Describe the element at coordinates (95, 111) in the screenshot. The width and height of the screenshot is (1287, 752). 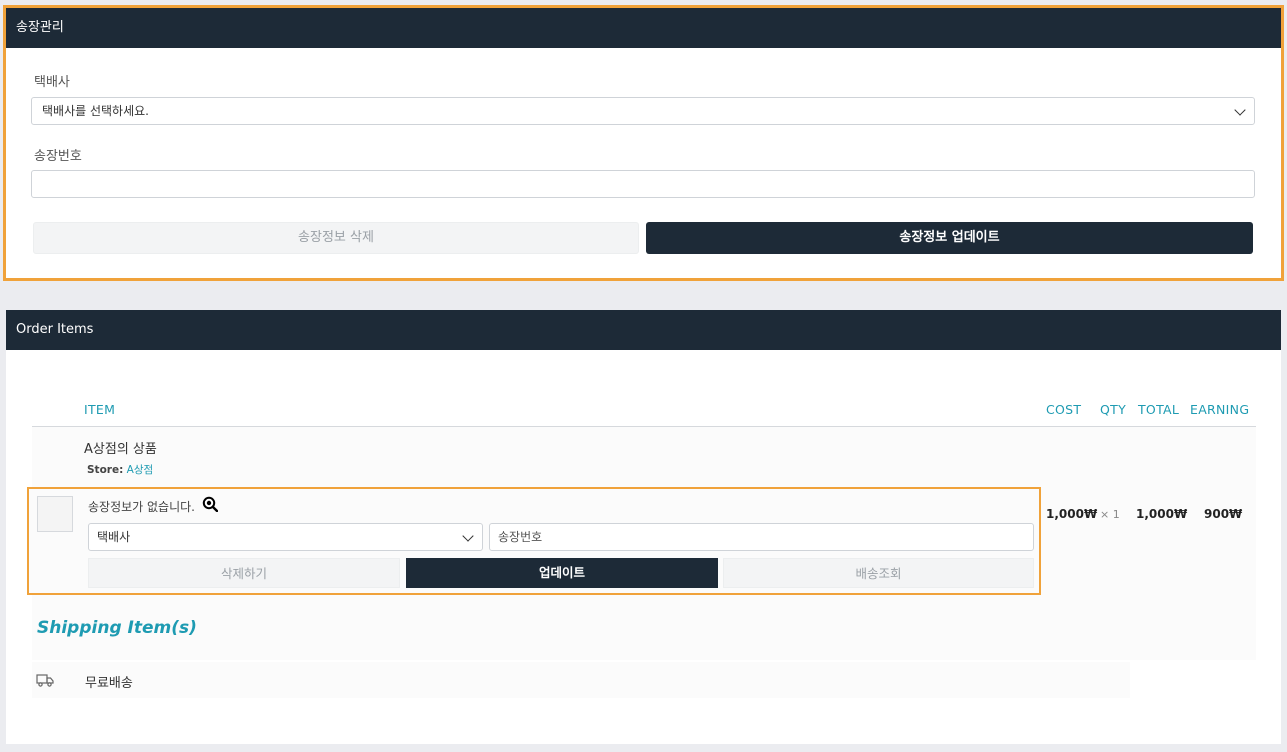
I see `carrier-select-value: 택배사를 선택하세요.` at that location.